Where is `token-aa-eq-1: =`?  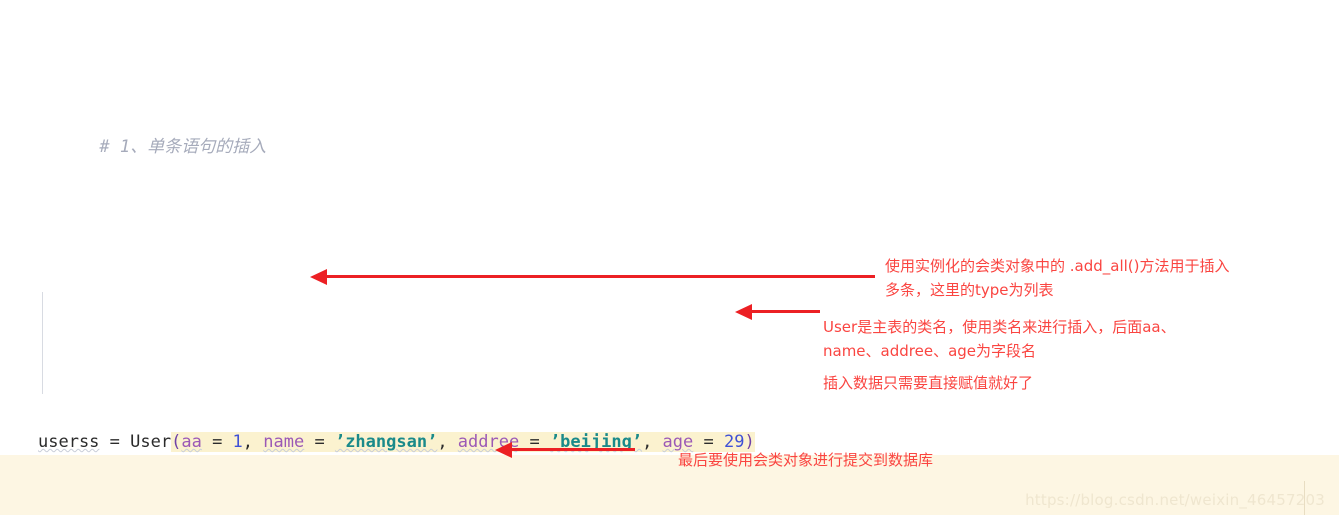
token-aa-eq-1: = is located at coordinates (217, 442).